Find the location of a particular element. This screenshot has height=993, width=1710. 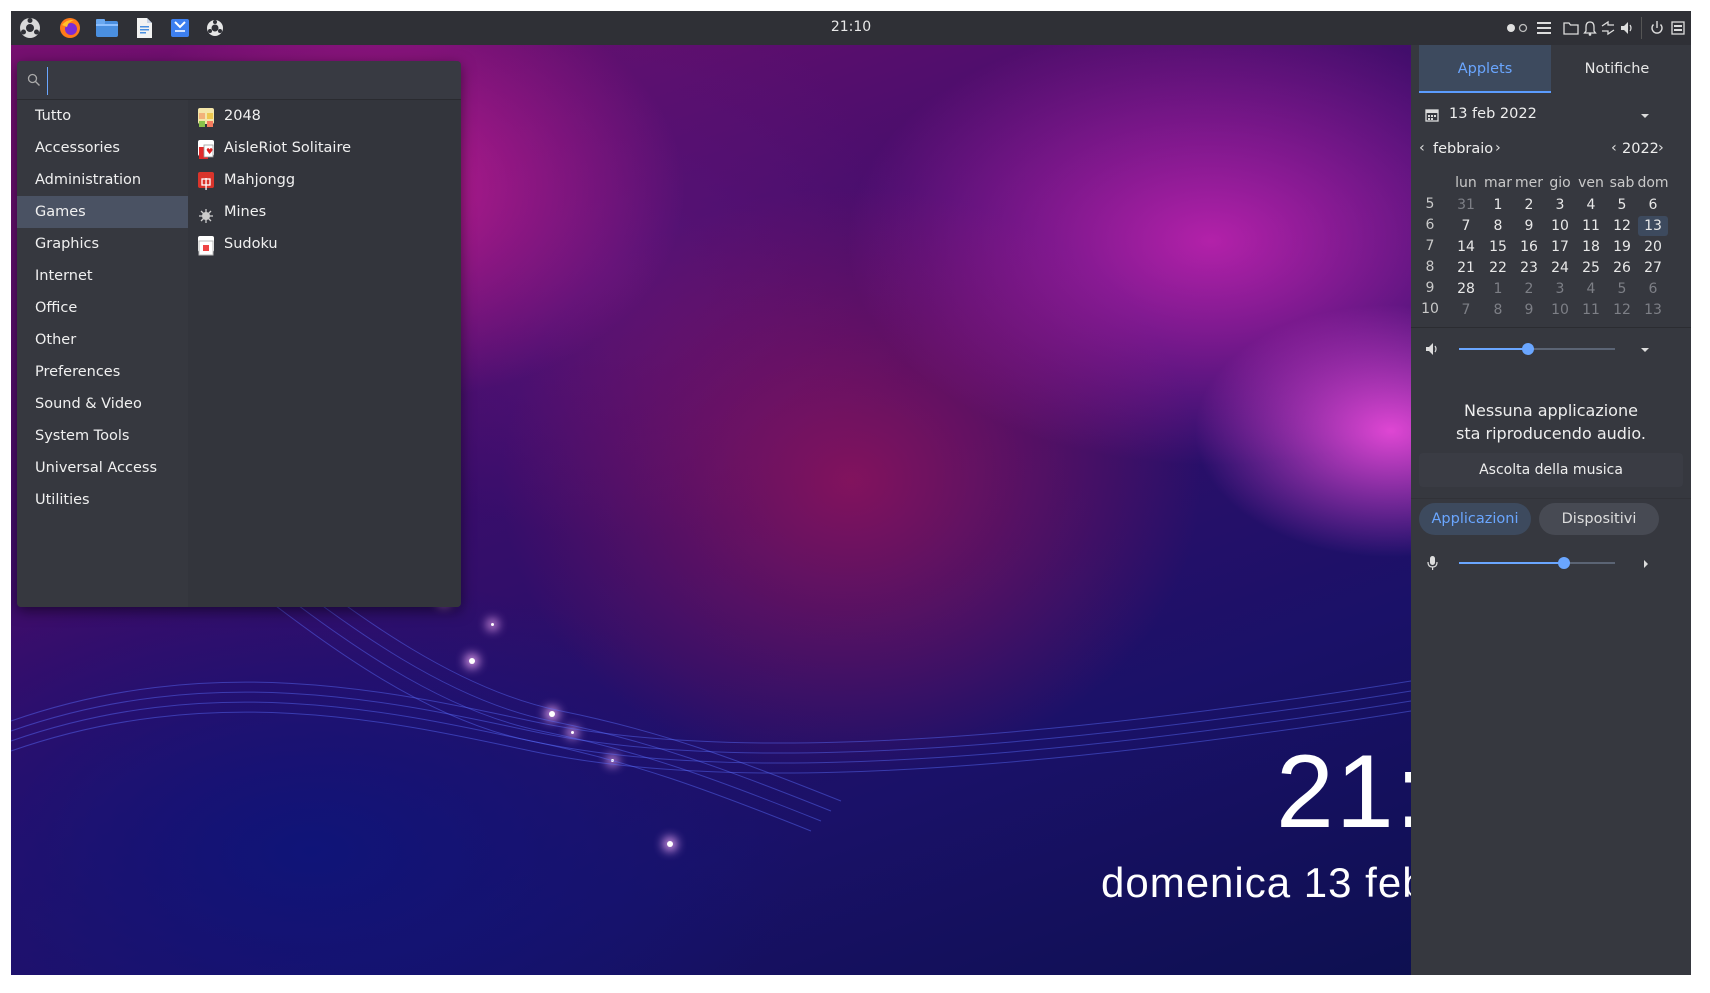

network-icon is located at coordinates (1608, 30).